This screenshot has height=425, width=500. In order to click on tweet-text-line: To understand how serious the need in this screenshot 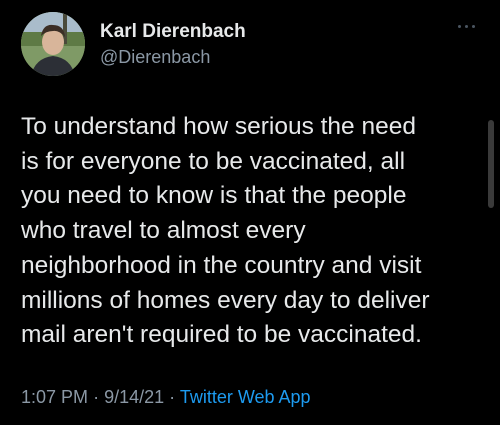, I will do `click(218, 126)`.